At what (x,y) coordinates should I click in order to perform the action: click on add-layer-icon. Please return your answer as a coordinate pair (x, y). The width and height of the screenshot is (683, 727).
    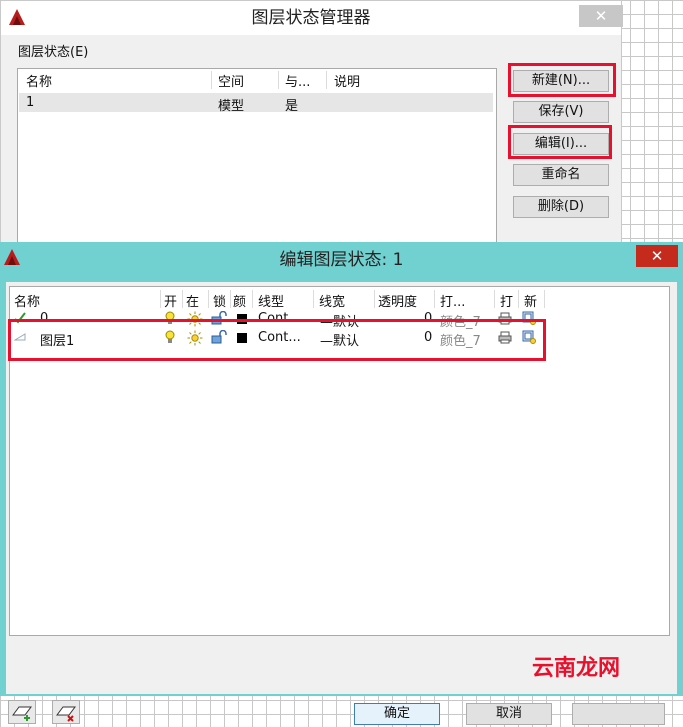
    Looking at the image, I should click on (22, 713).